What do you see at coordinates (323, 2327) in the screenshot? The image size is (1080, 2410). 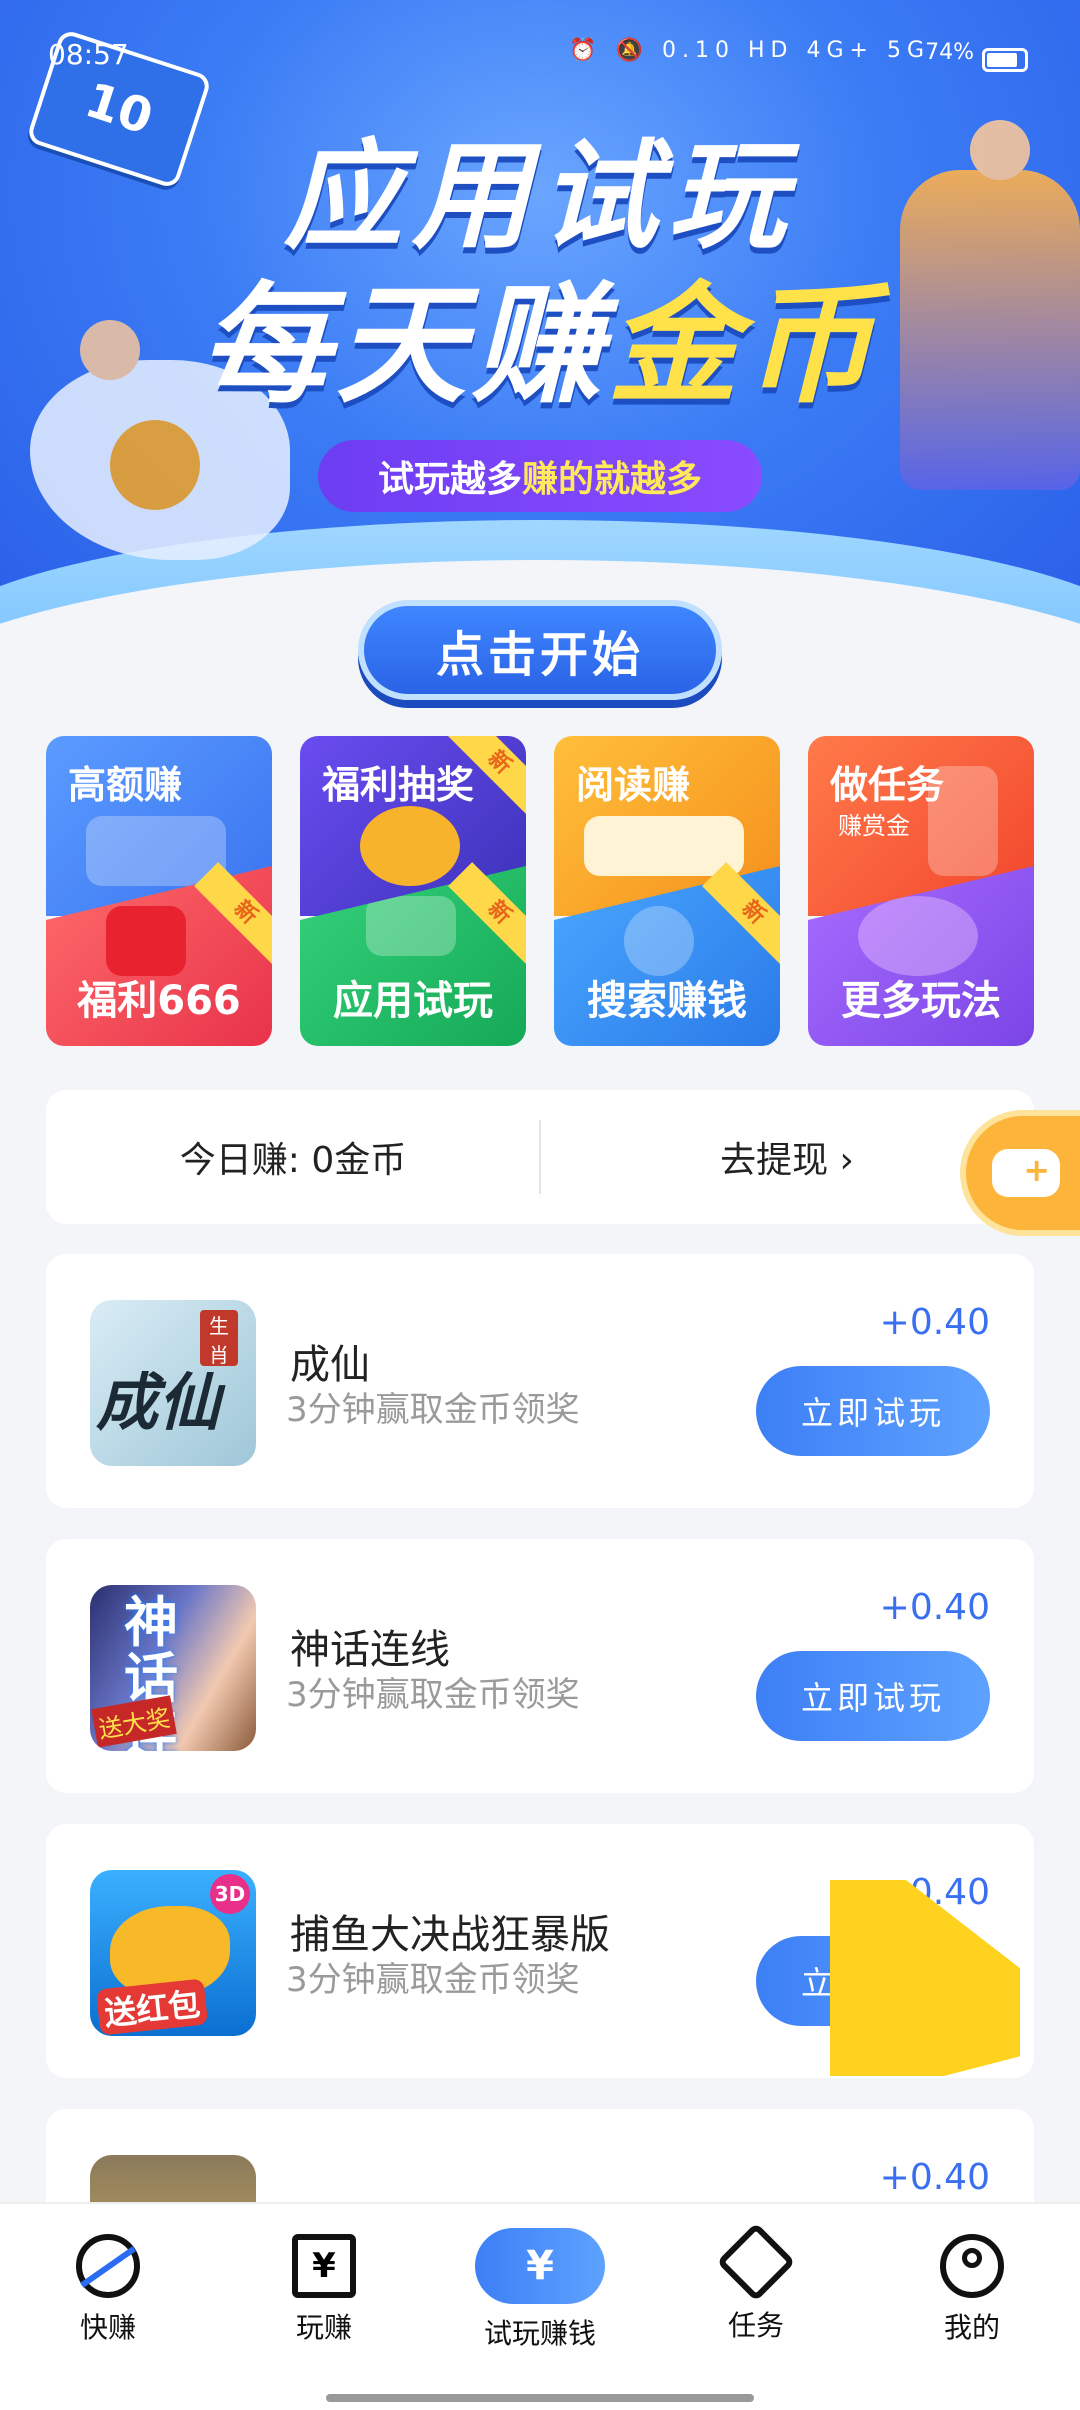 I see `nav-label: 玩赚` at bounding box center [323, 2327].